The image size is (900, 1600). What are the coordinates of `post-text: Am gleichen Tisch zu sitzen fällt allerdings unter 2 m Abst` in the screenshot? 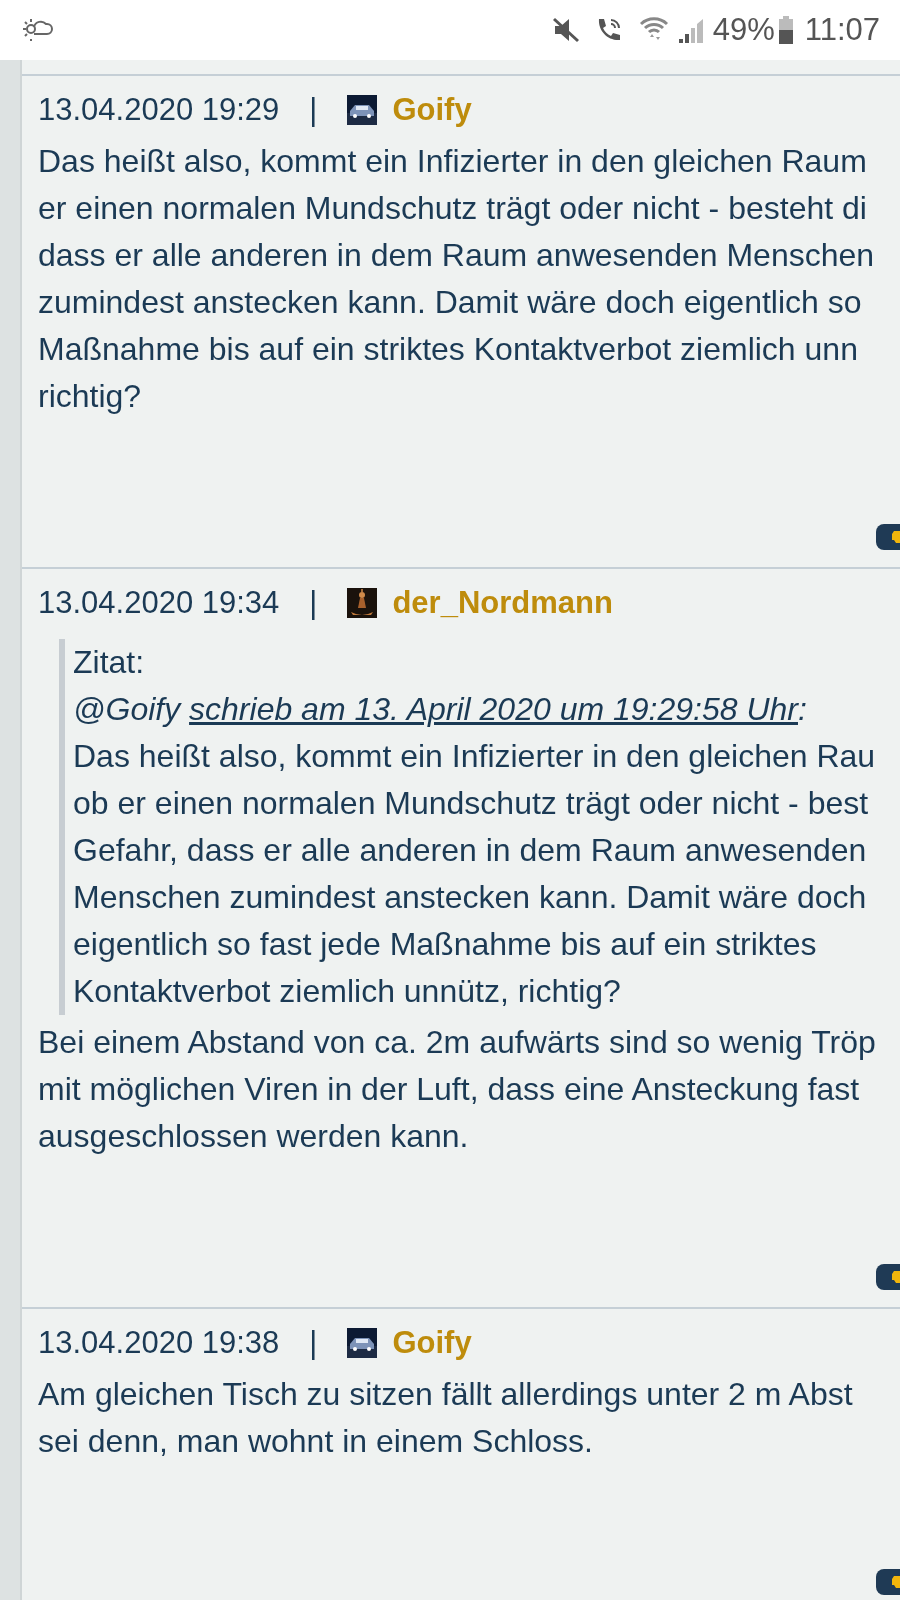 It's located at (445, 1394).